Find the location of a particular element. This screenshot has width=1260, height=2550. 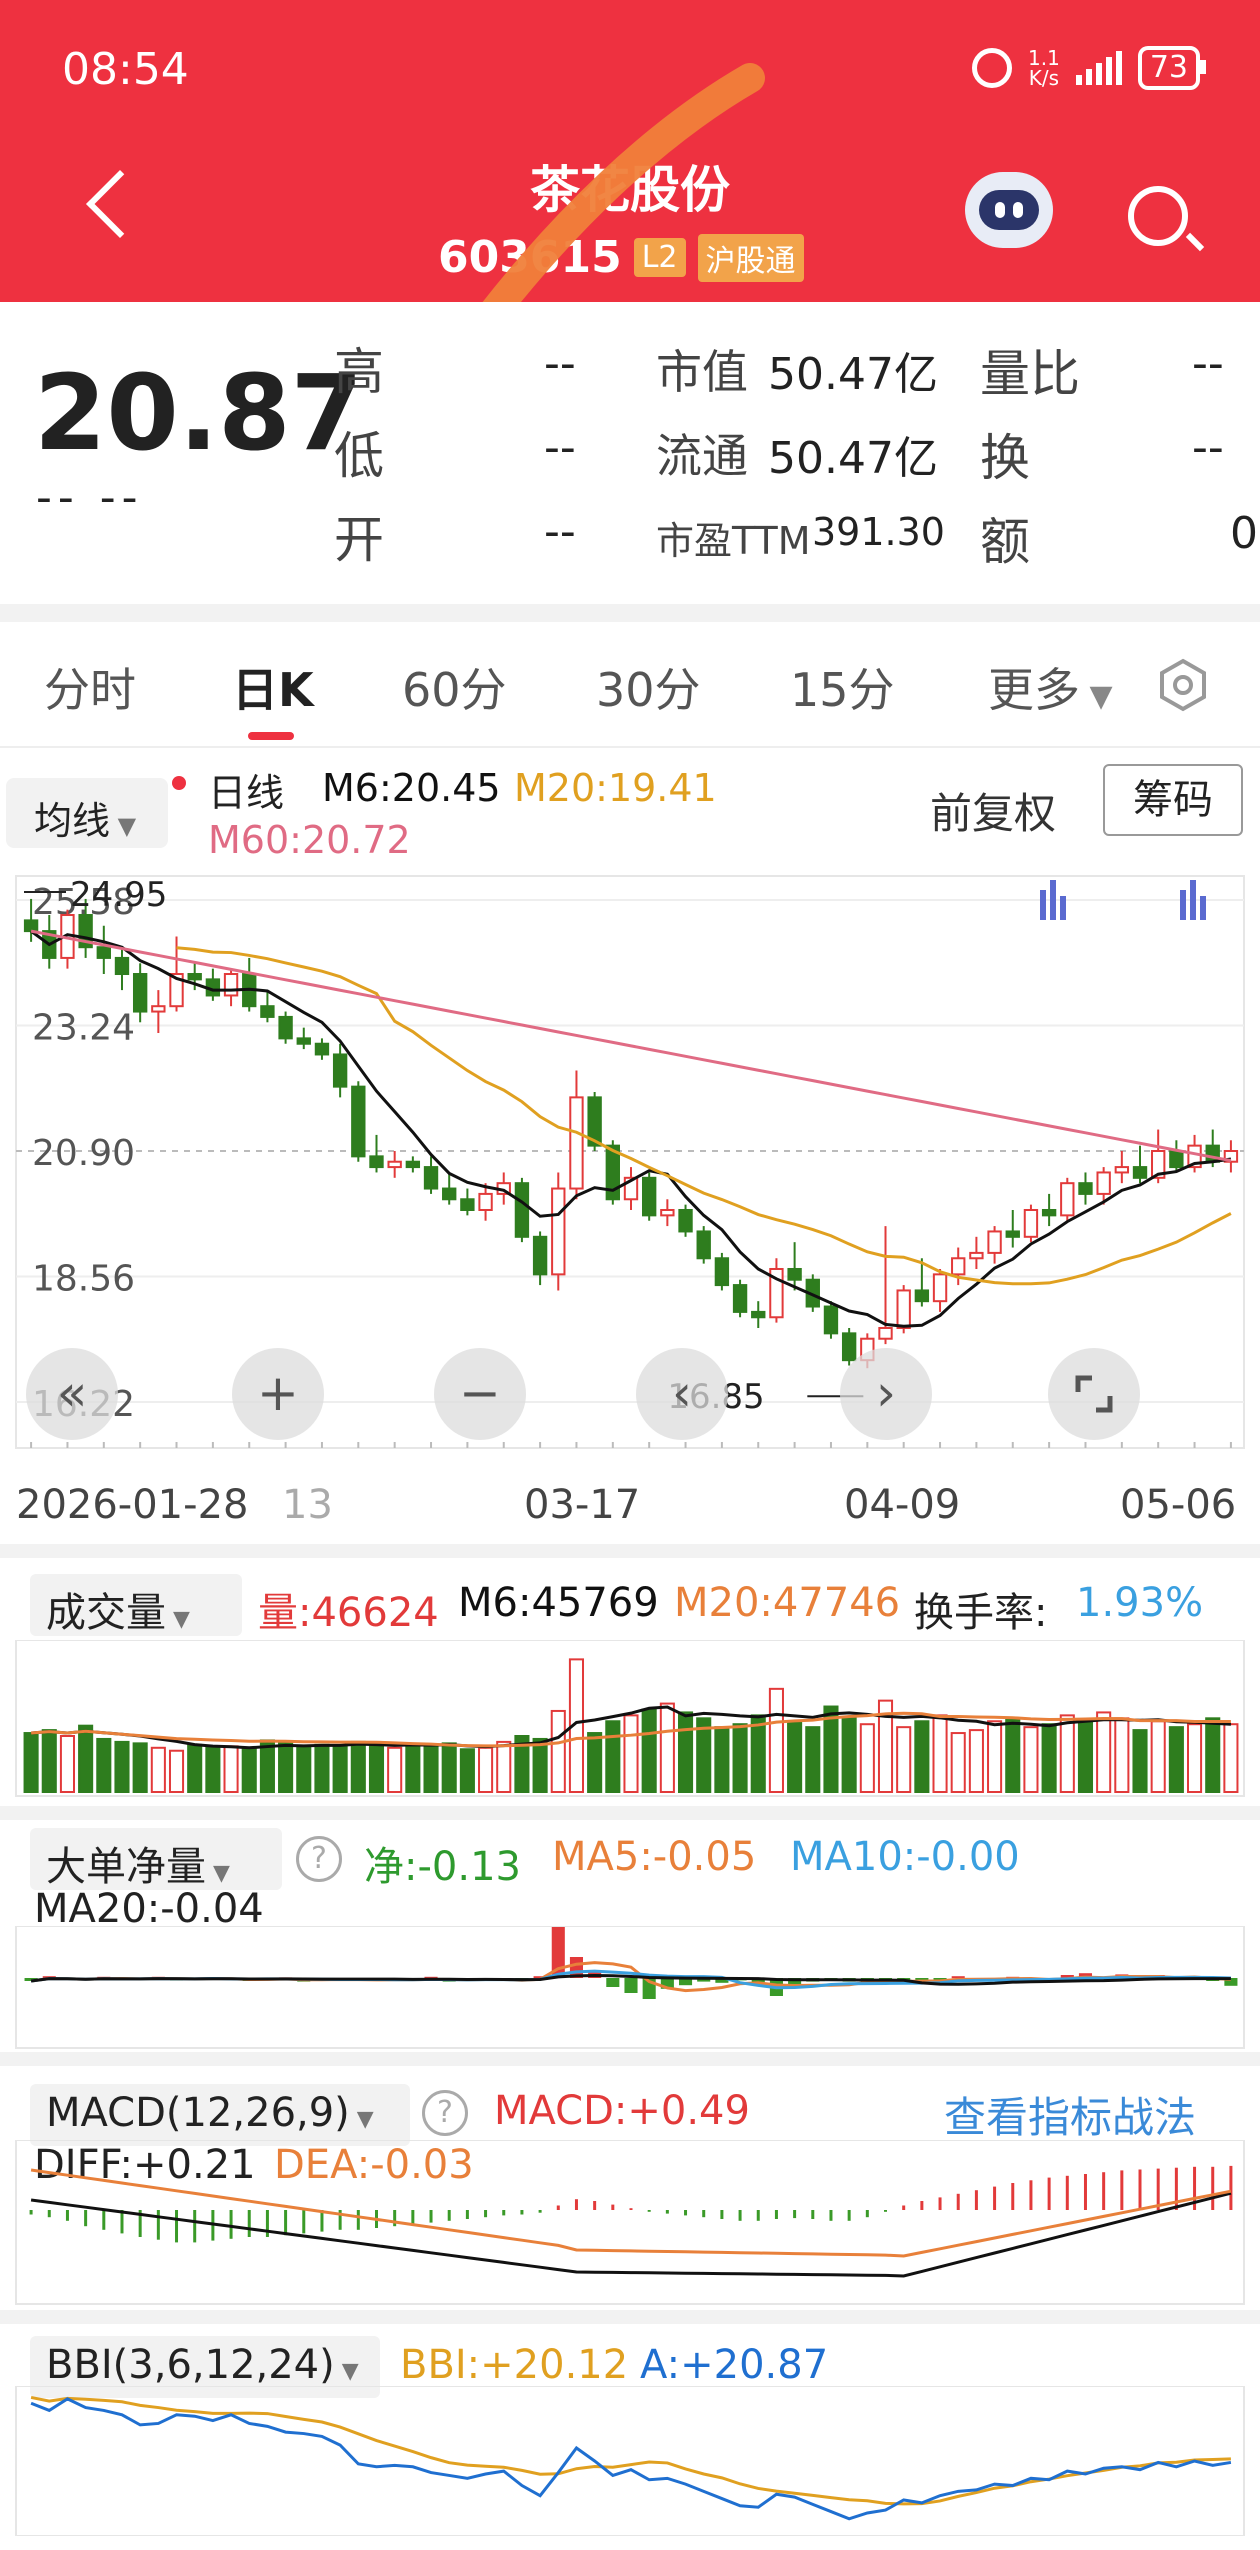

close-line is located at coordinates (631, 2459).